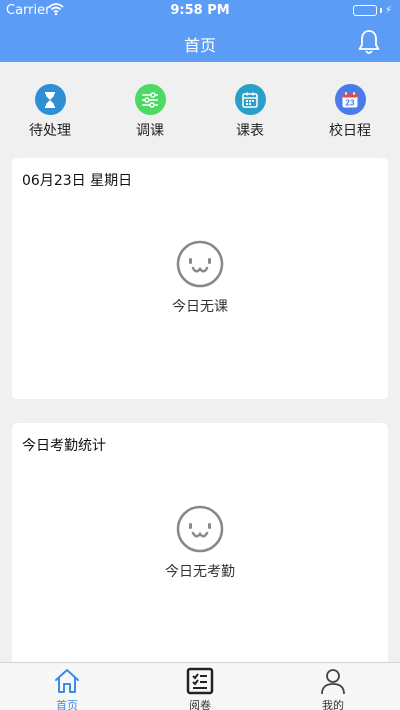 The image size is (400, 710). What do you see at coordinates (200, 681) in the screenshot?
I see `checklist-icon` at bounding box center [200, 681].